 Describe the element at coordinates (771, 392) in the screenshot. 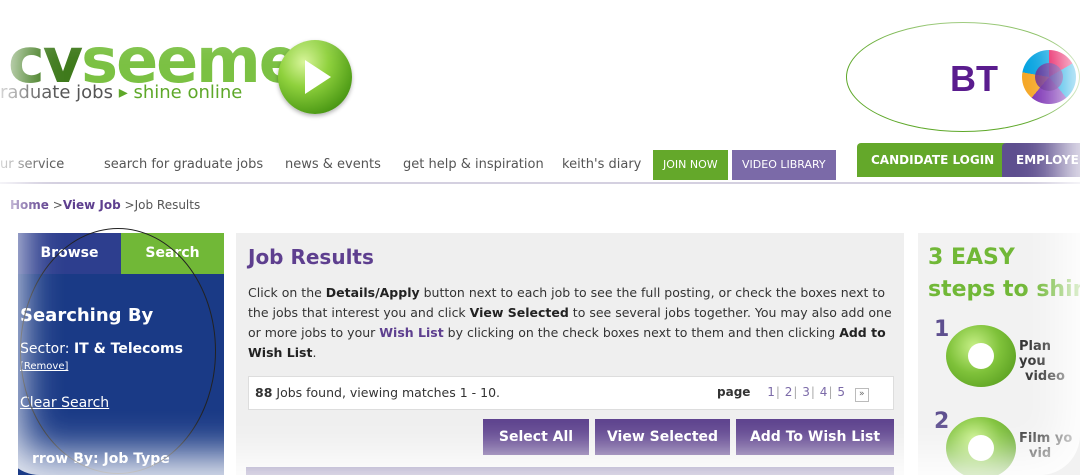

I see `page-link: 1` at that location.